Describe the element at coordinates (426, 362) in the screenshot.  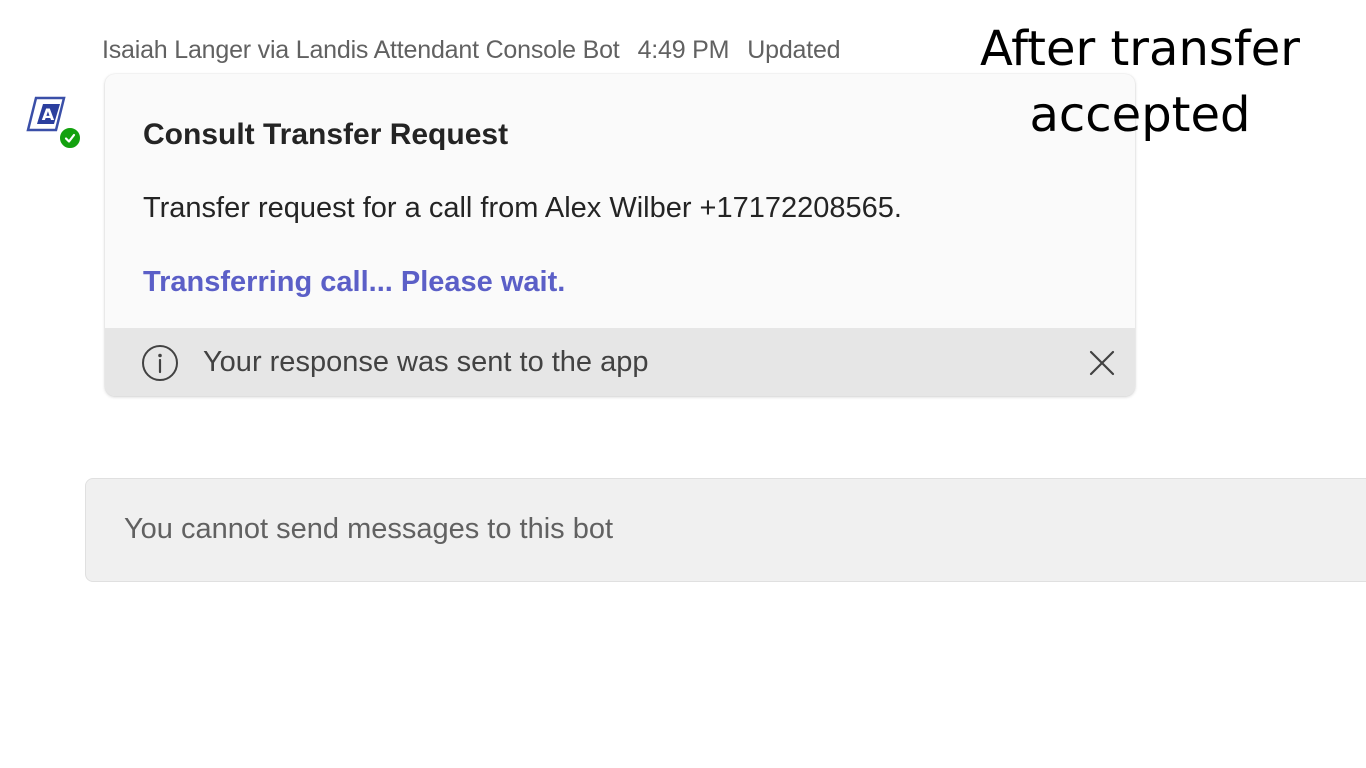
I see `response-sent-text: Your response was sent to the app` at that location.